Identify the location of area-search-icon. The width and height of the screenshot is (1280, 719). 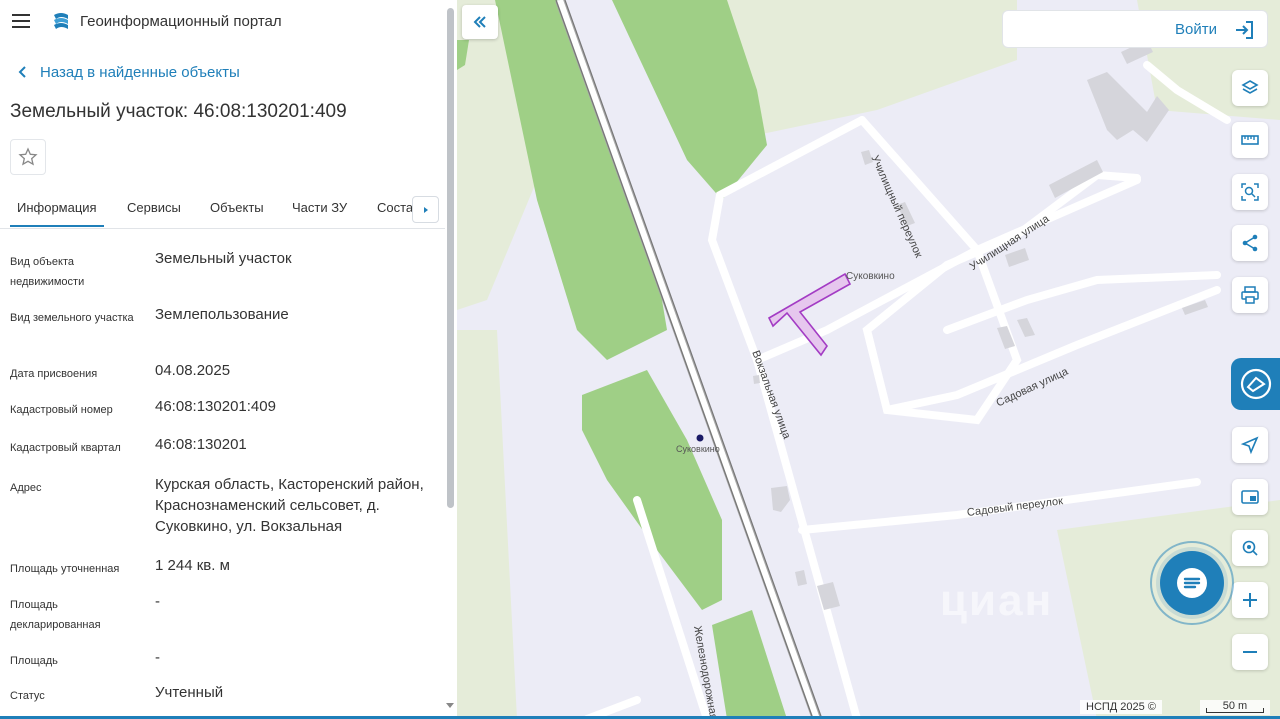
(1250, 192).